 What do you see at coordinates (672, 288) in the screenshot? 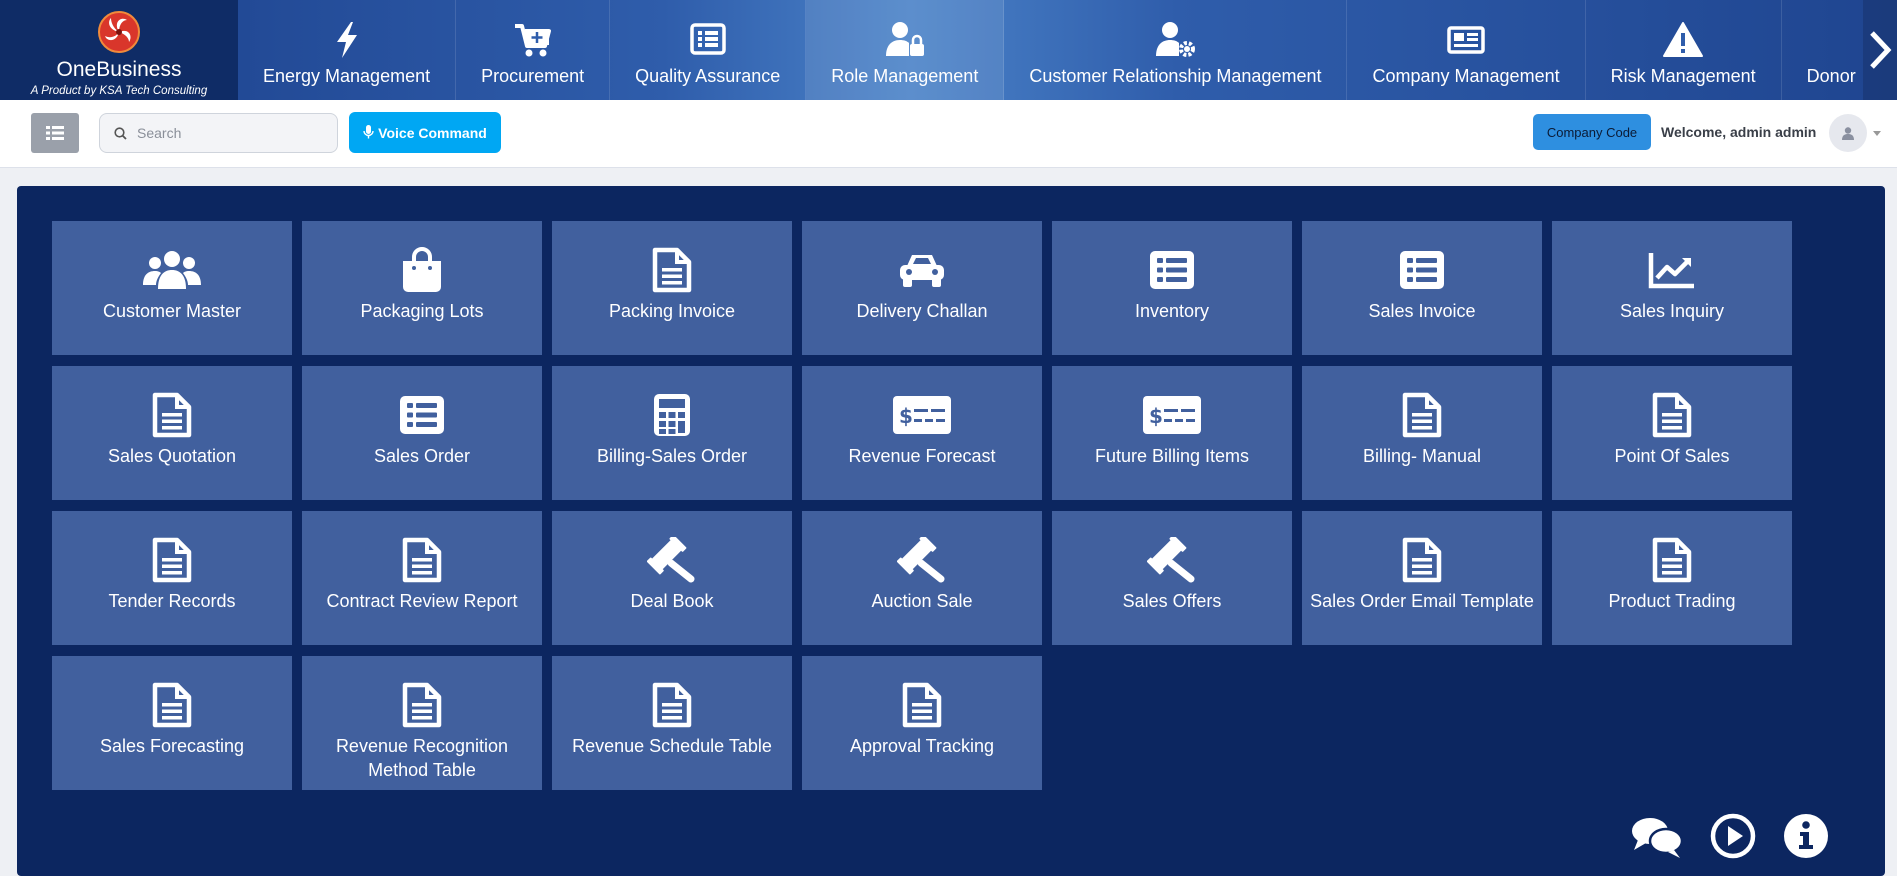
I see `tile-packing-invoice: Packing Invoice` at bounding box center [672, 288].